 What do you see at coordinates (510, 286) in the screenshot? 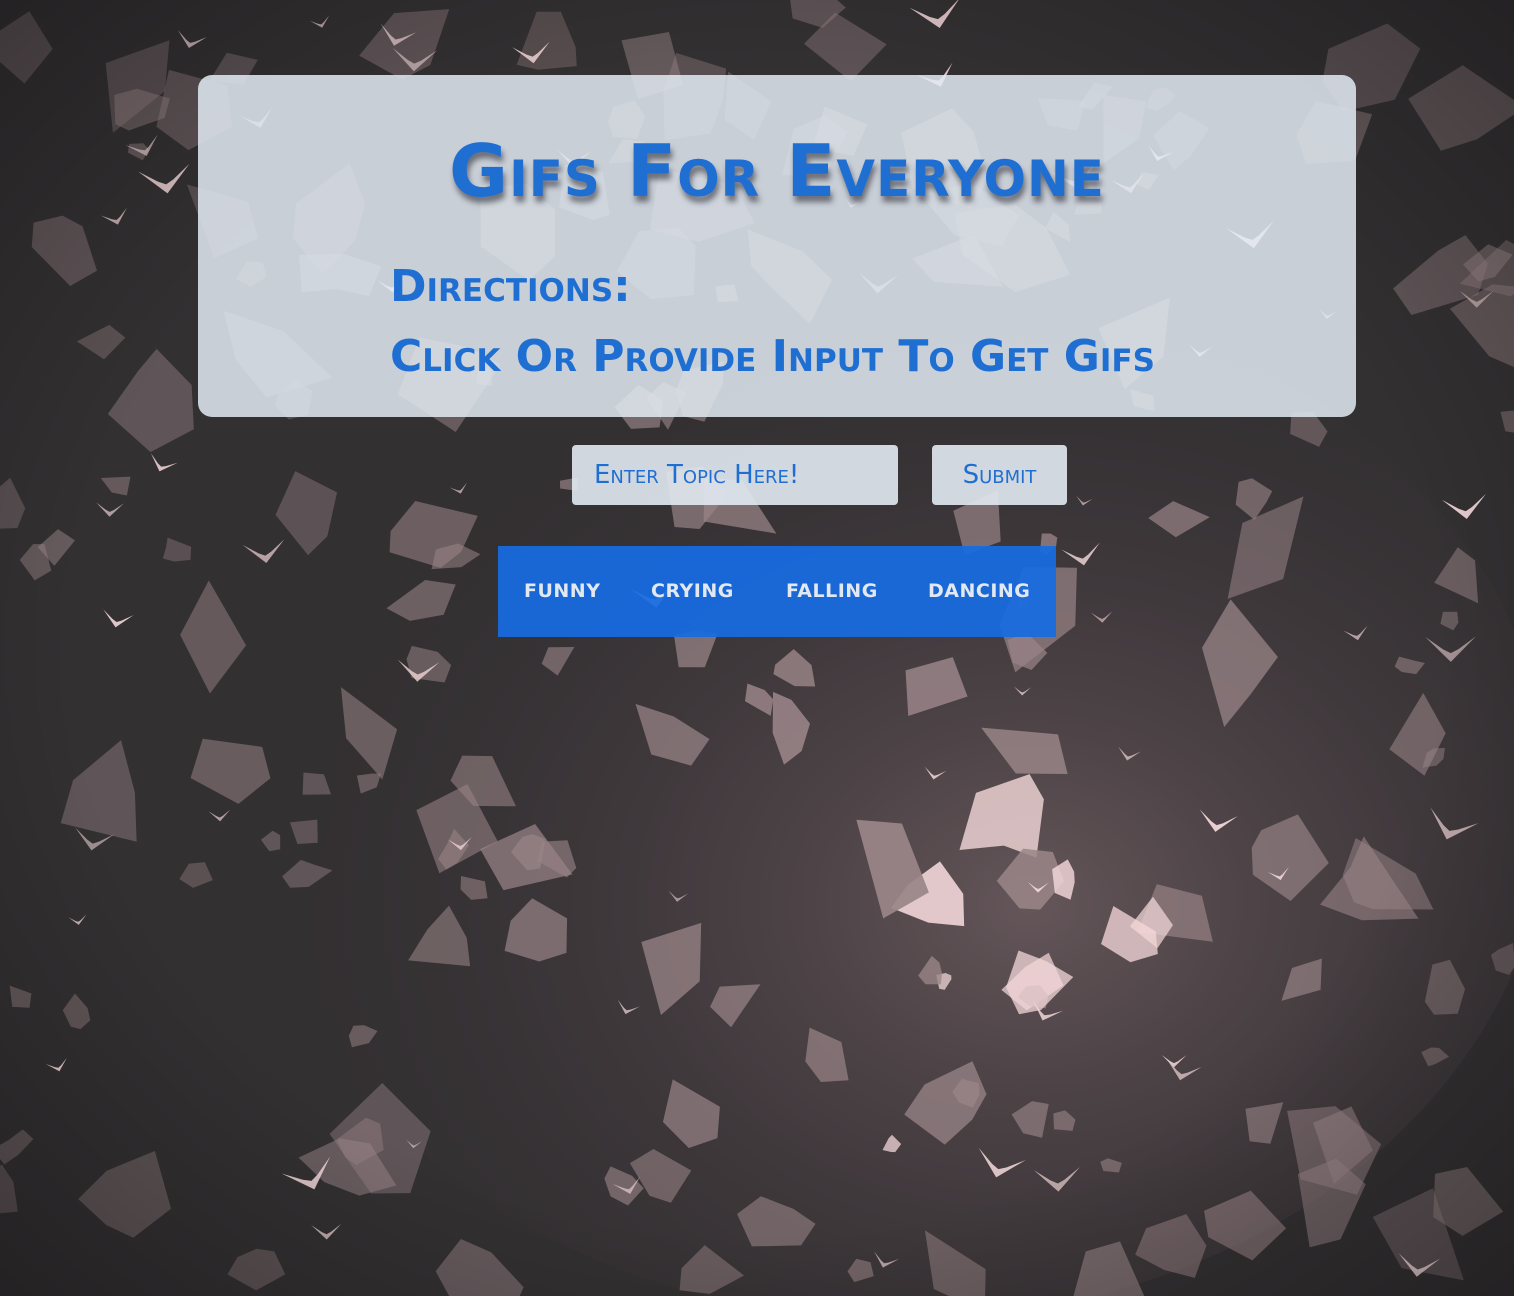
I see `directions-heading: Directions:` at bounding box center [510, 286].